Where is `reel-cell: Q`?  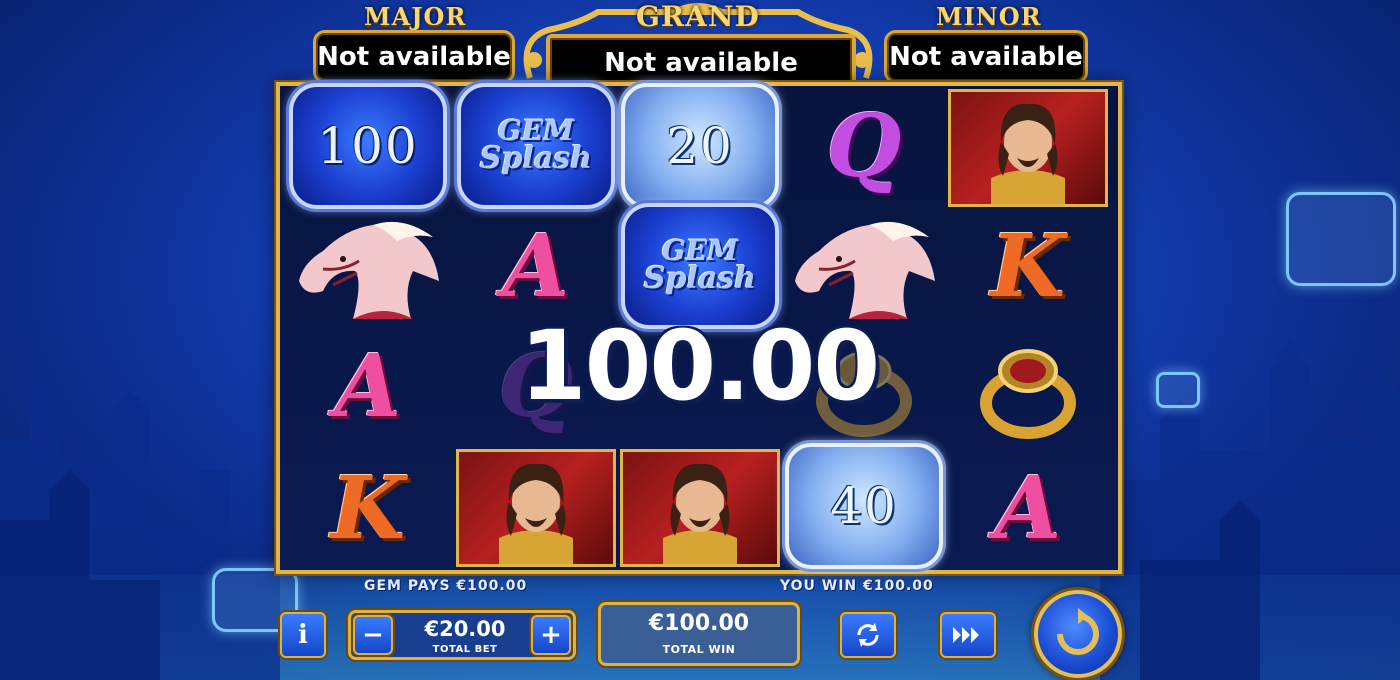
reel-cell: Q is located at coordinates (864, 146).